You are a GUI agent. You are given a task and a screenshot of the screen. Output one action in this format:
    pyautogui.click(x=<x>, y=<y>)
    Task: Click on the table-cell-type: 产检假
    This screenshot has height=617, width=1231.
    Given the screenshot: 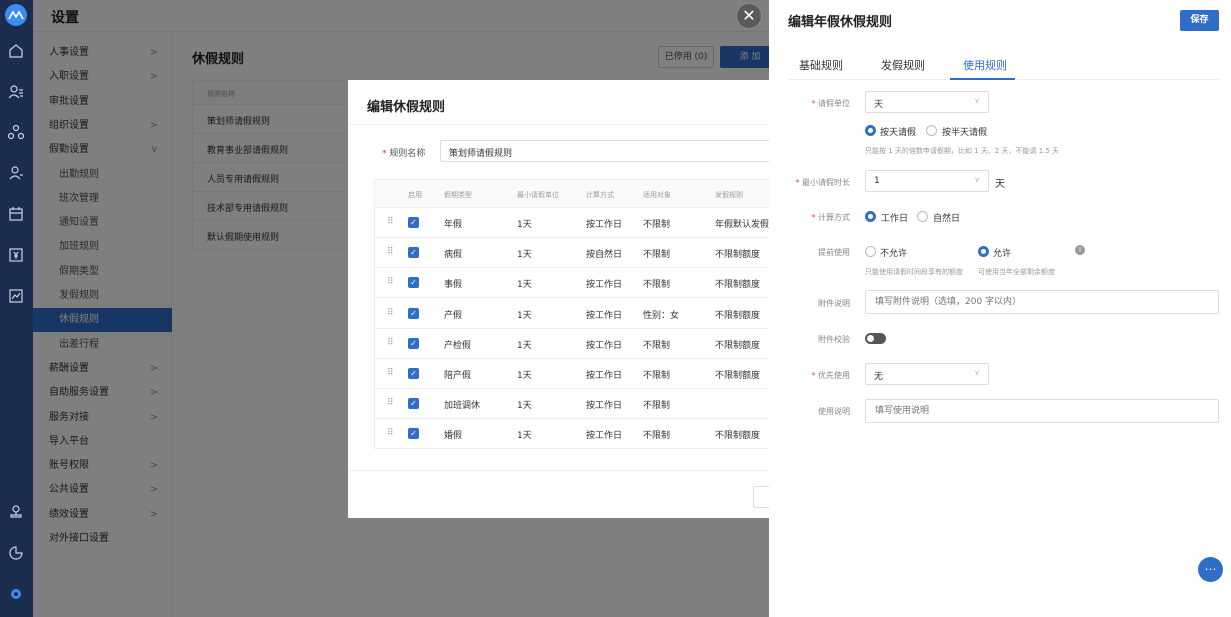 What is the action you would take?
    pyautogui.click(x=458, y=345)
    